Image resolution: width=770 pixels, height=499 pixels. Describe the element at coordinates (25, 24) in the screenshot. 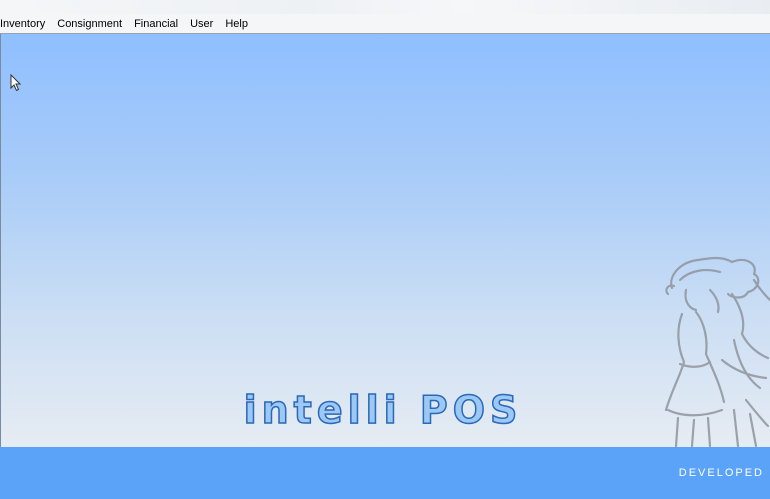

I see `menu-inventory: Inventory` at that location.